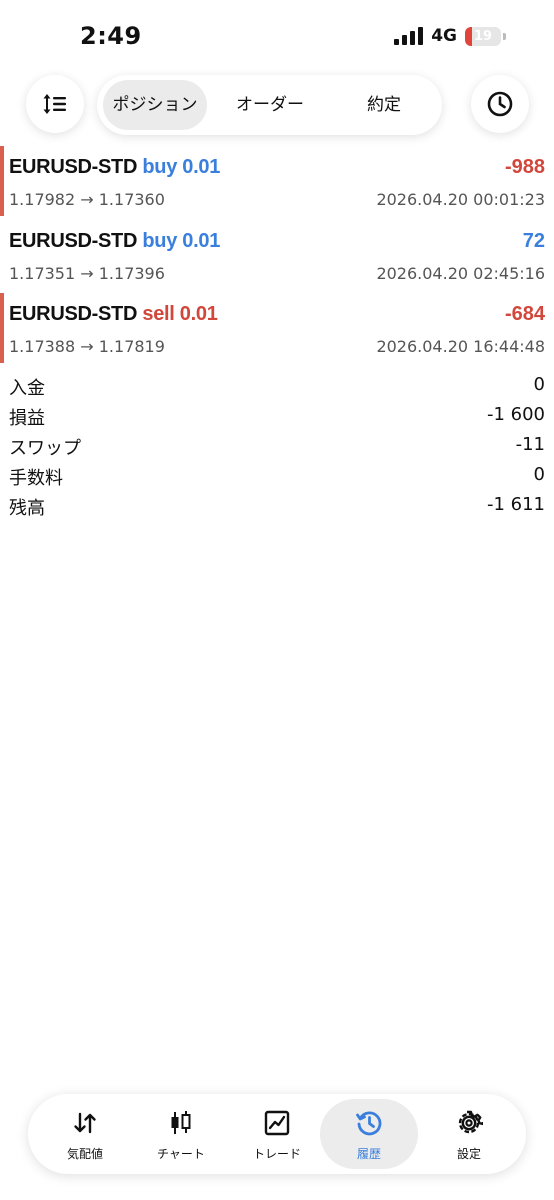  I want to click on tab-deals: 約定, so click(384, 105).